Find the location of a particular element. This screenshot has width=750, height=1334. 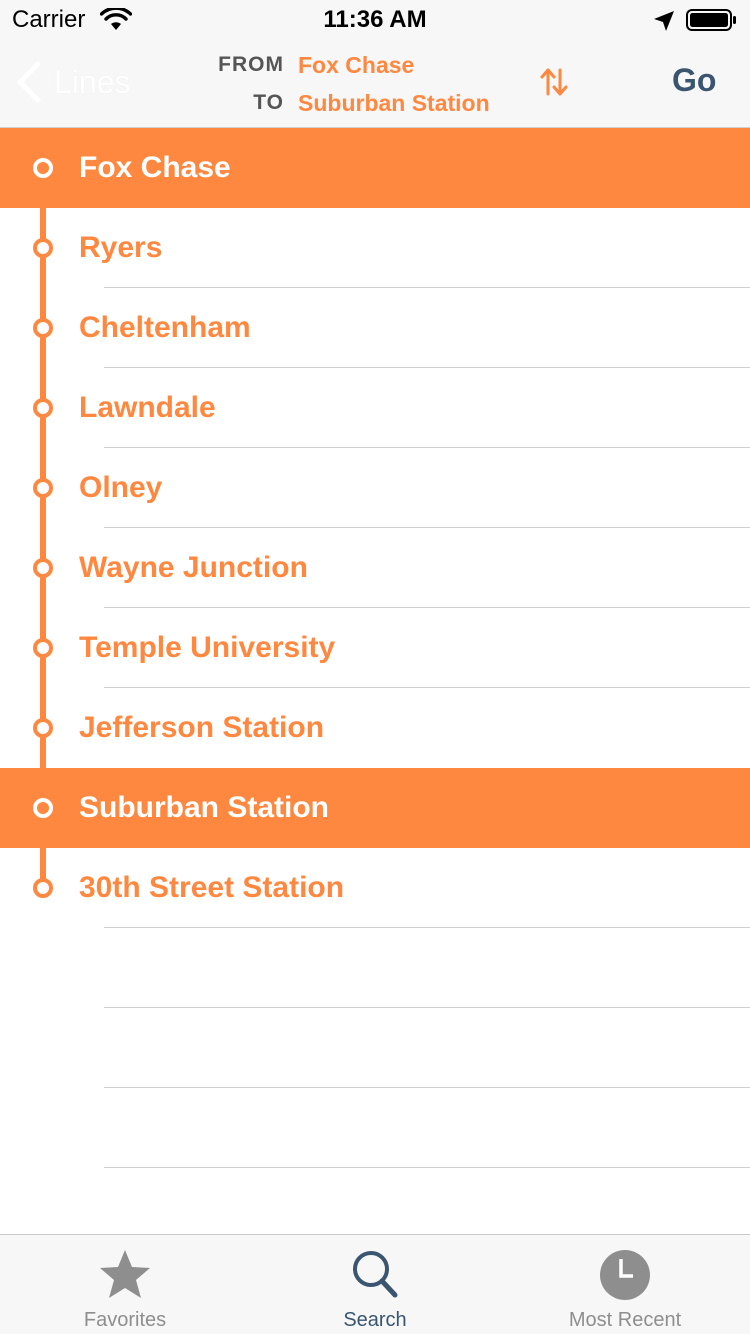

station-name: Olney is located at coordinates (121, 487).